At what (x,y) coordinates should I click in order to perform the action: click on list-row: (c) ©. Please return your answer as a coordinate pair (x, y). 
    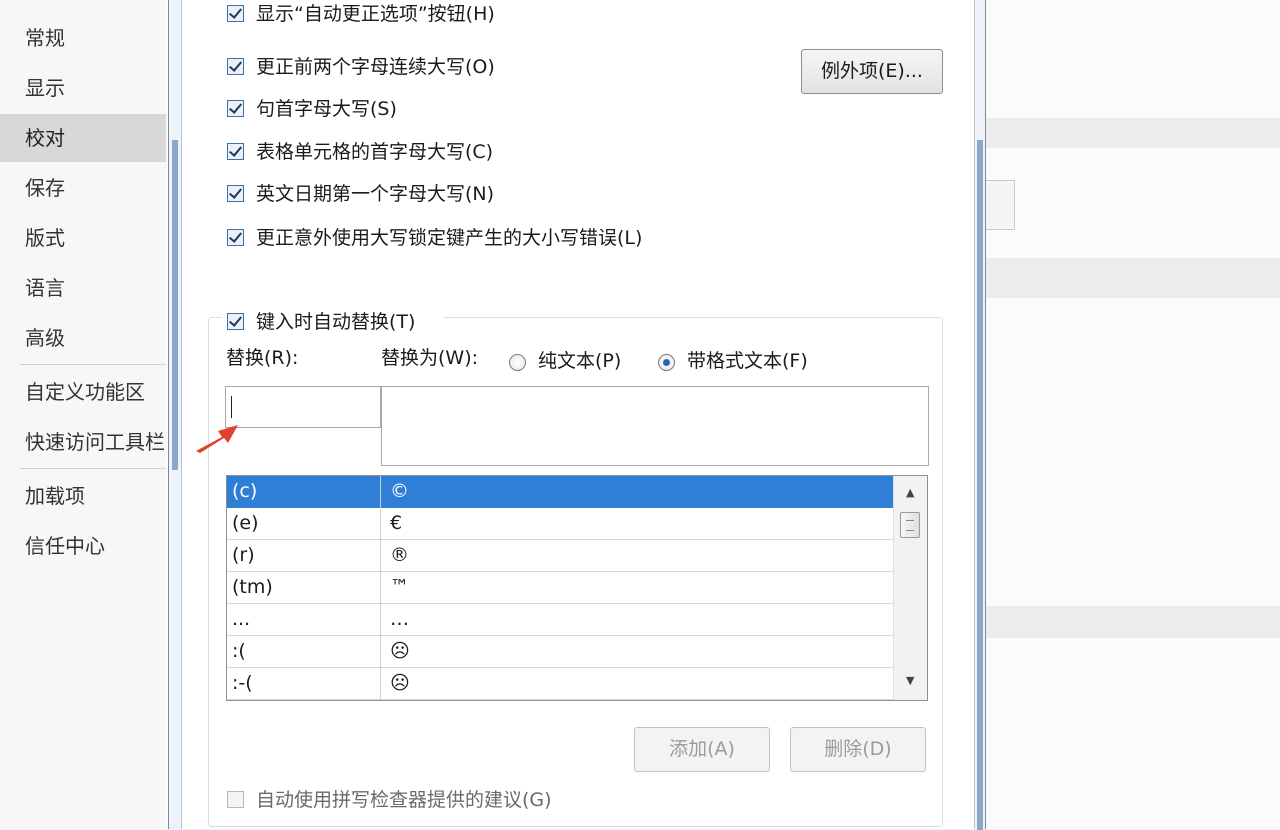
    Looking at the image, I should click on (560, 492).